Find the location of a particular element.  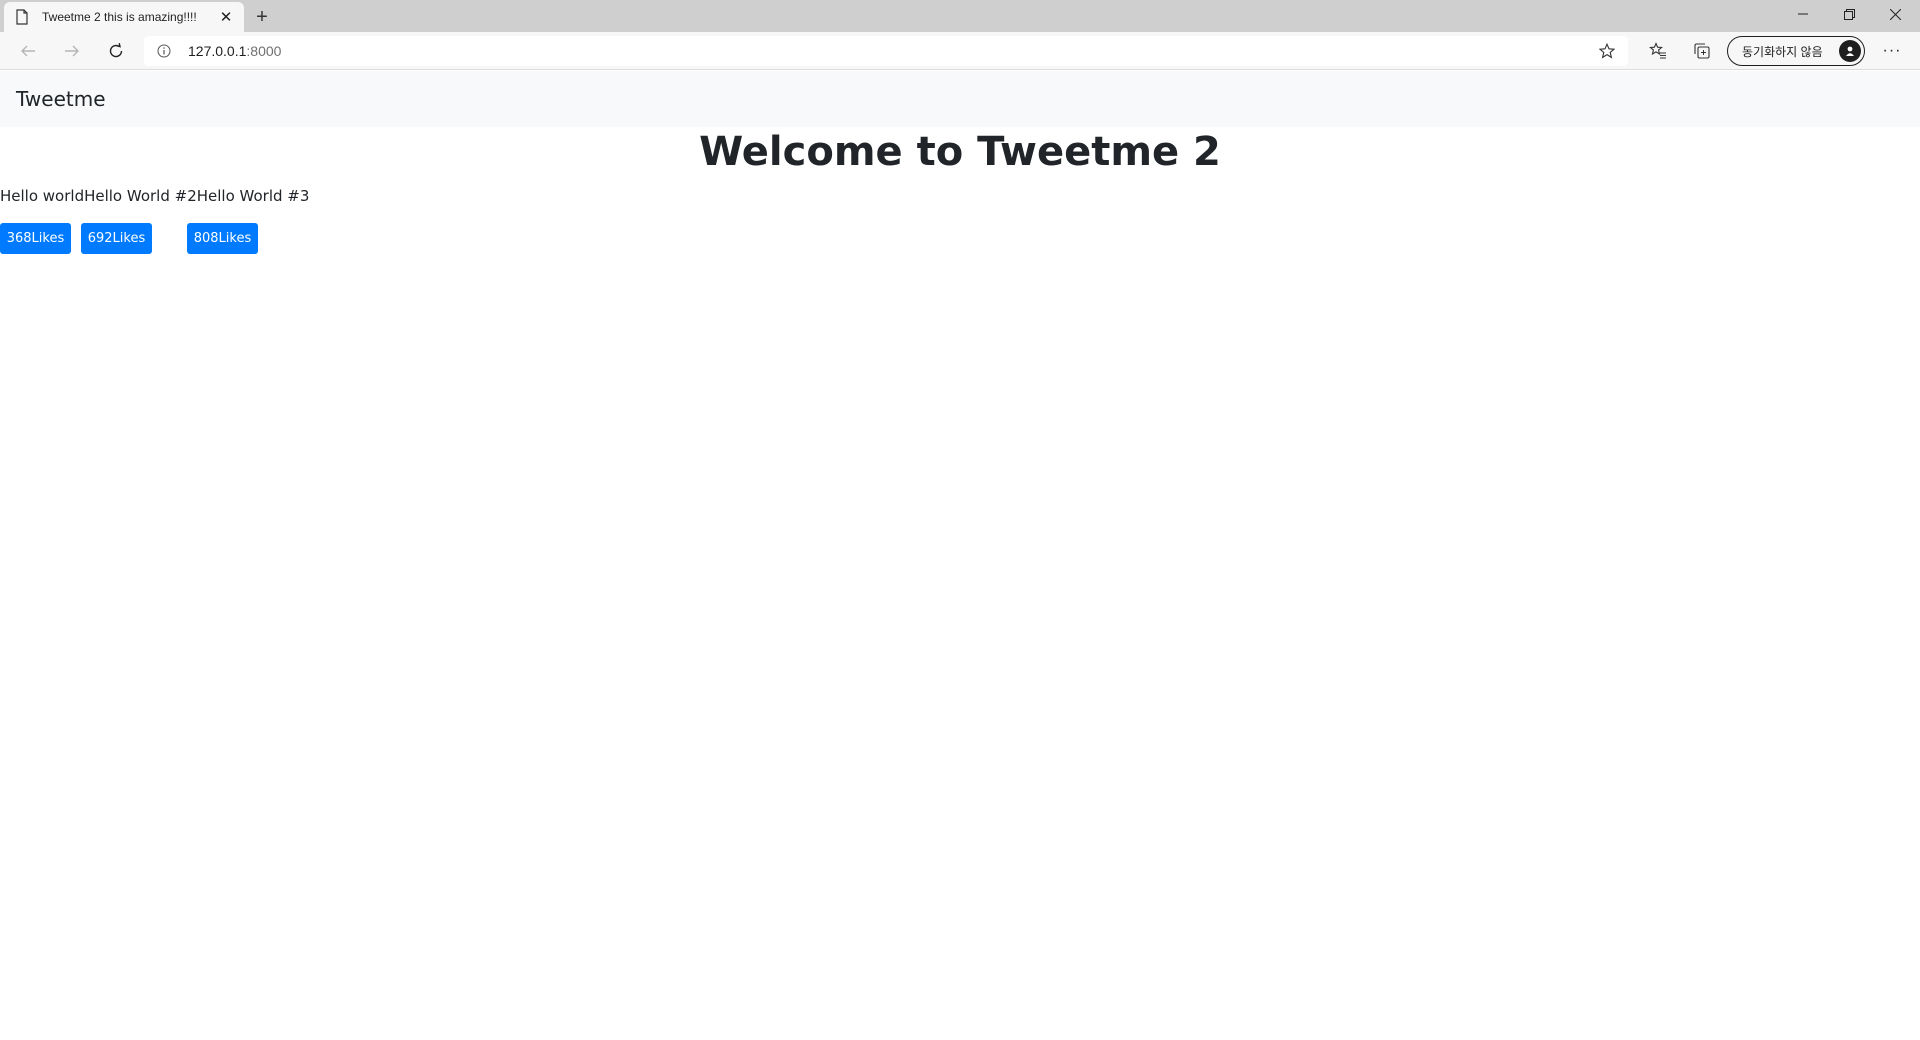

like-button-2: 692Likes is located at coordinates (116, 238).